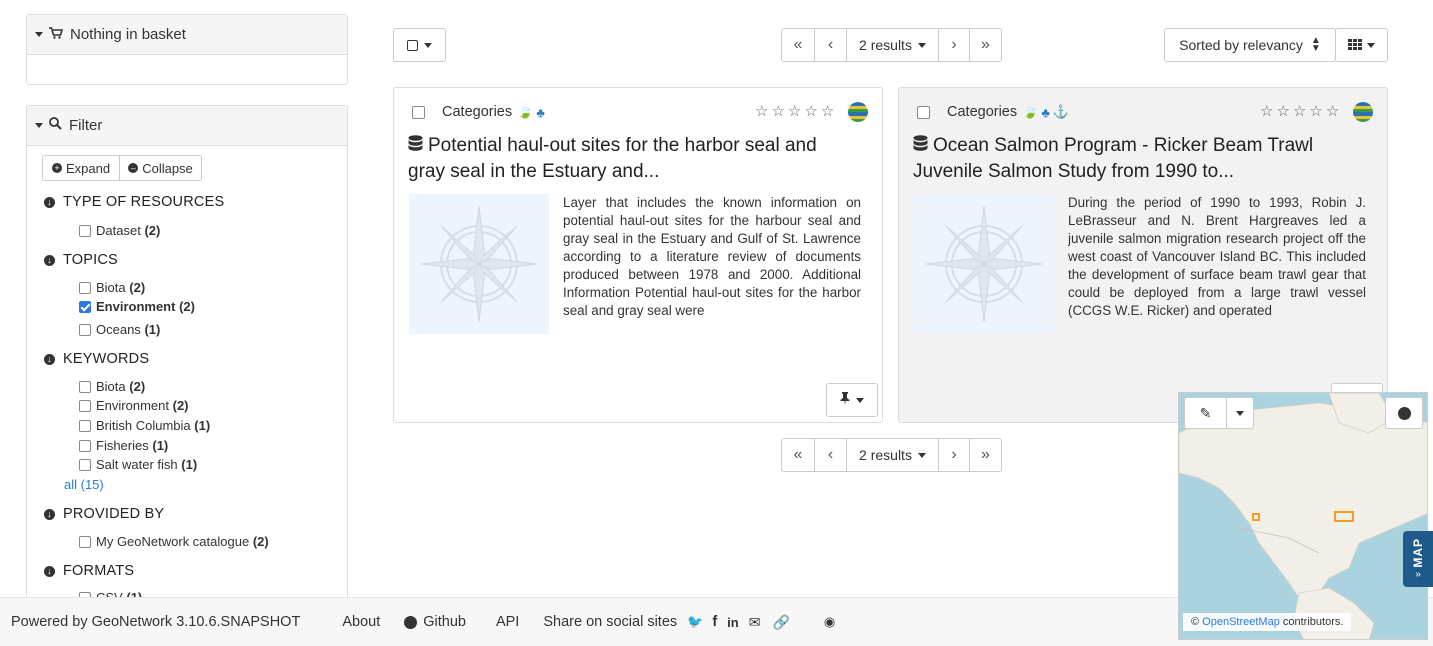 Image resolution: width=1433 pixels, height=646 pixels. Describe the element at coordinates (1206, 413) in the screenshot. I see `pencil-button: ✎` at that location.